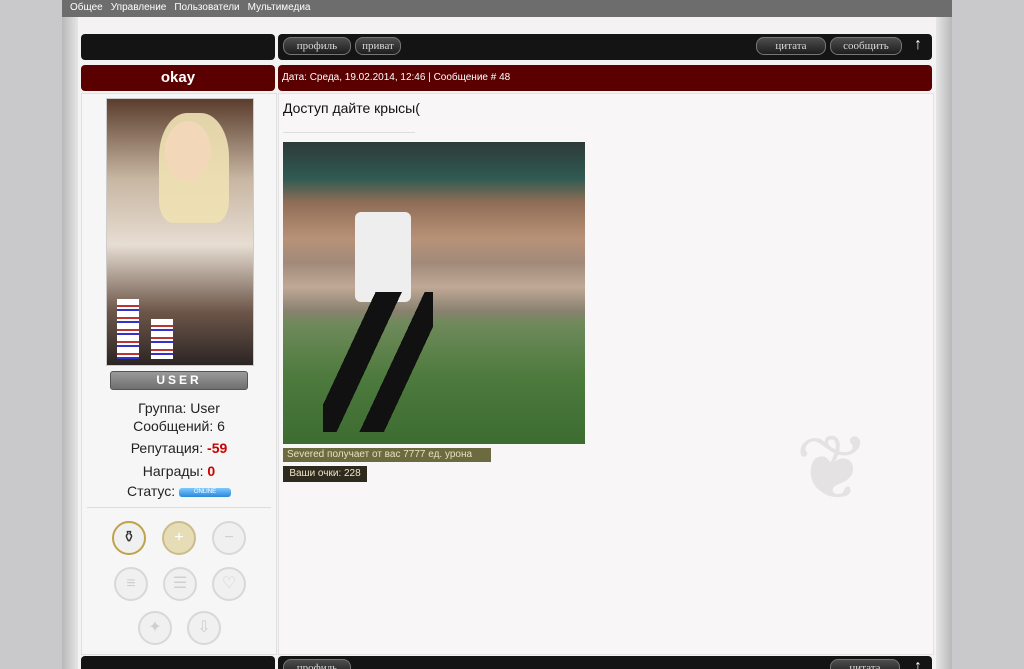  I want to click on star-icon: ✦, so click(155, 628).